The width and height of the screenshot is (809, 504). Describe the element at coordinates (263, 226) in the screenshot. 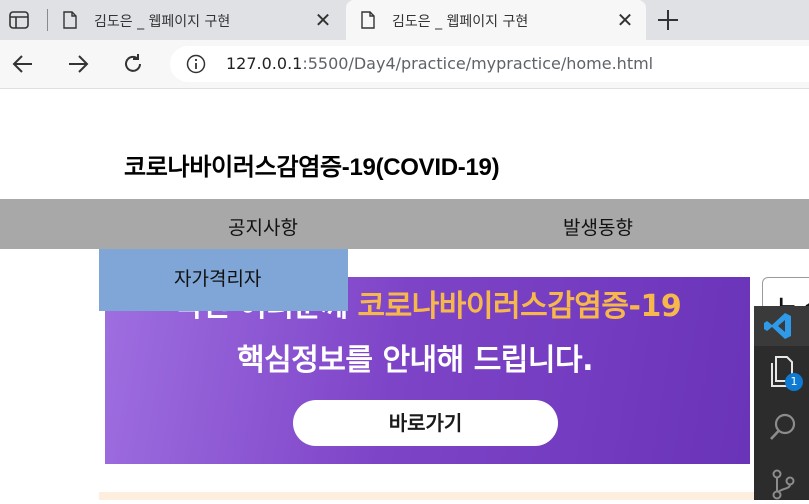

I see `nav-item-notice: 공지사항` at that location.